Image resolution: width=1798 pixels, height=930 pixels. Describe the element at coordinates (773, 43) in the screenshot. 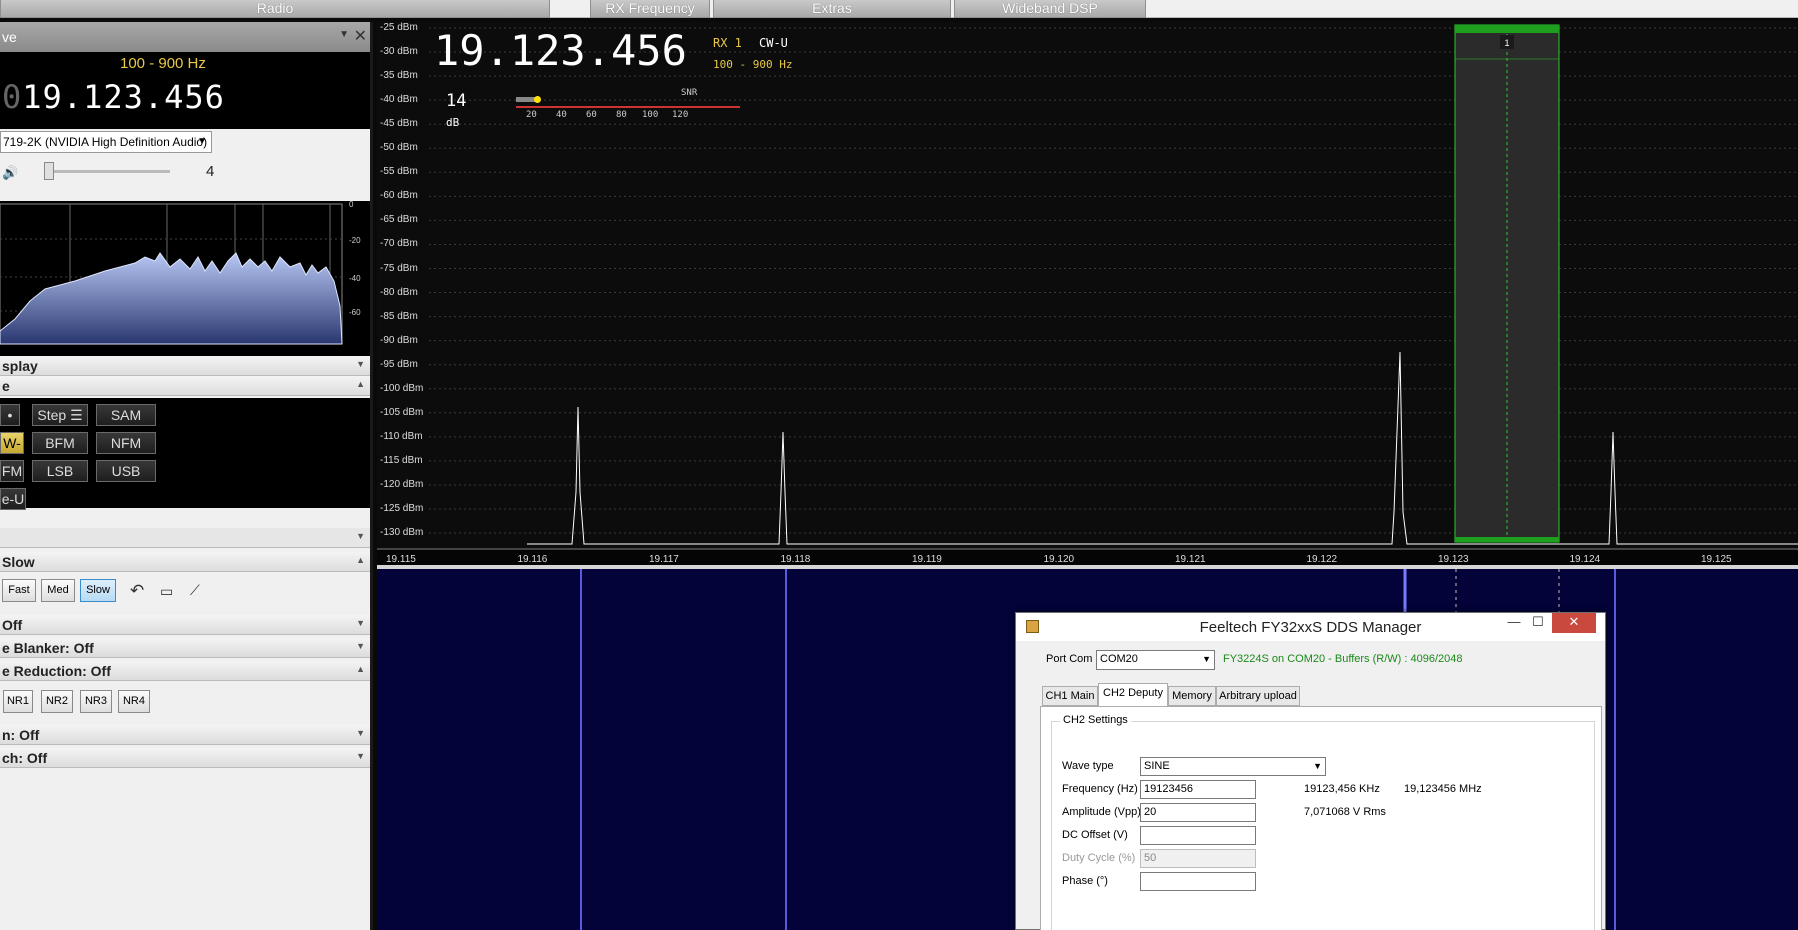

I see `overlay-mode: CW-U` at that location.